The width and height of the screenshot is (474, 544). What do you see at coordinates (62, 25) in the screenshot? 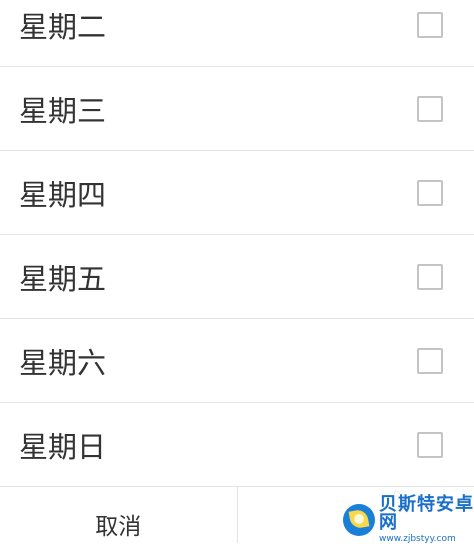
I see `day-label: 星期二` at bounding box center [62, 25].